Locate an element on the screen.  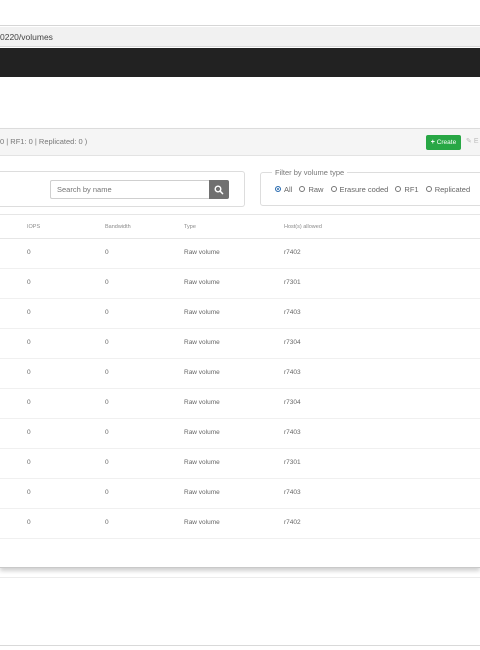
pencil-icon: ✎ is located at coordinates (469, 141).